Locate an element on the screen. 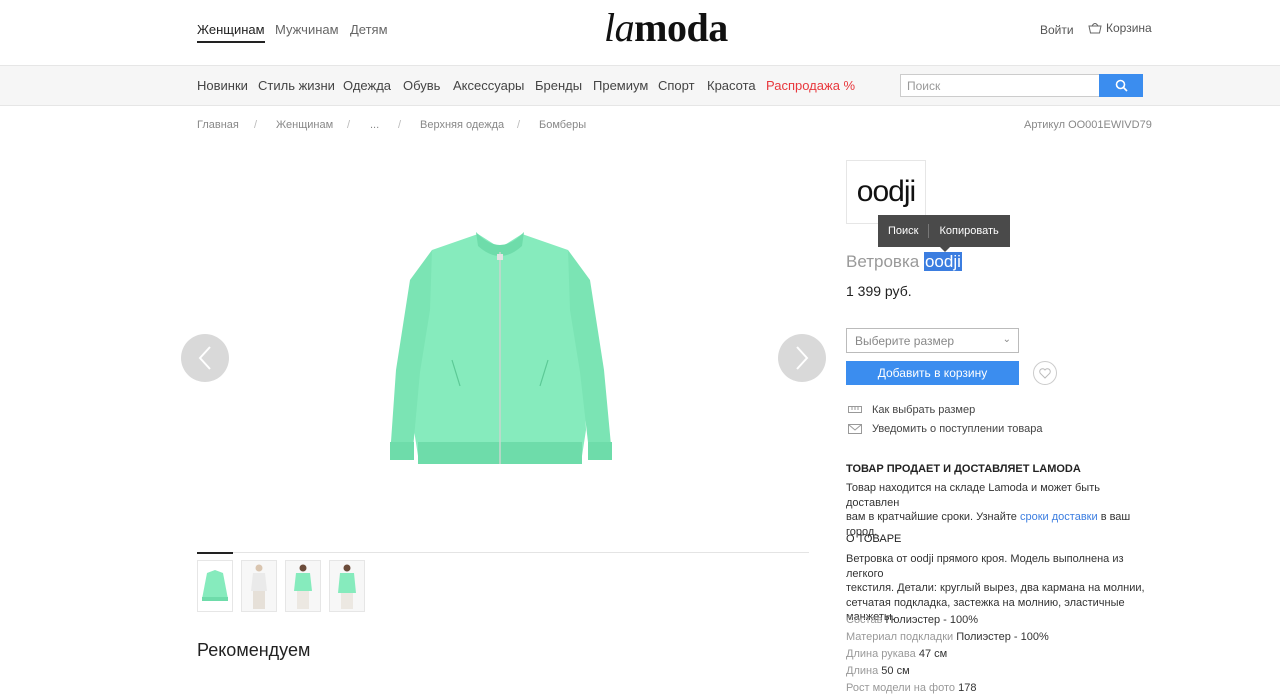  thumbnail-model-light is located at coordinates (259, 586).